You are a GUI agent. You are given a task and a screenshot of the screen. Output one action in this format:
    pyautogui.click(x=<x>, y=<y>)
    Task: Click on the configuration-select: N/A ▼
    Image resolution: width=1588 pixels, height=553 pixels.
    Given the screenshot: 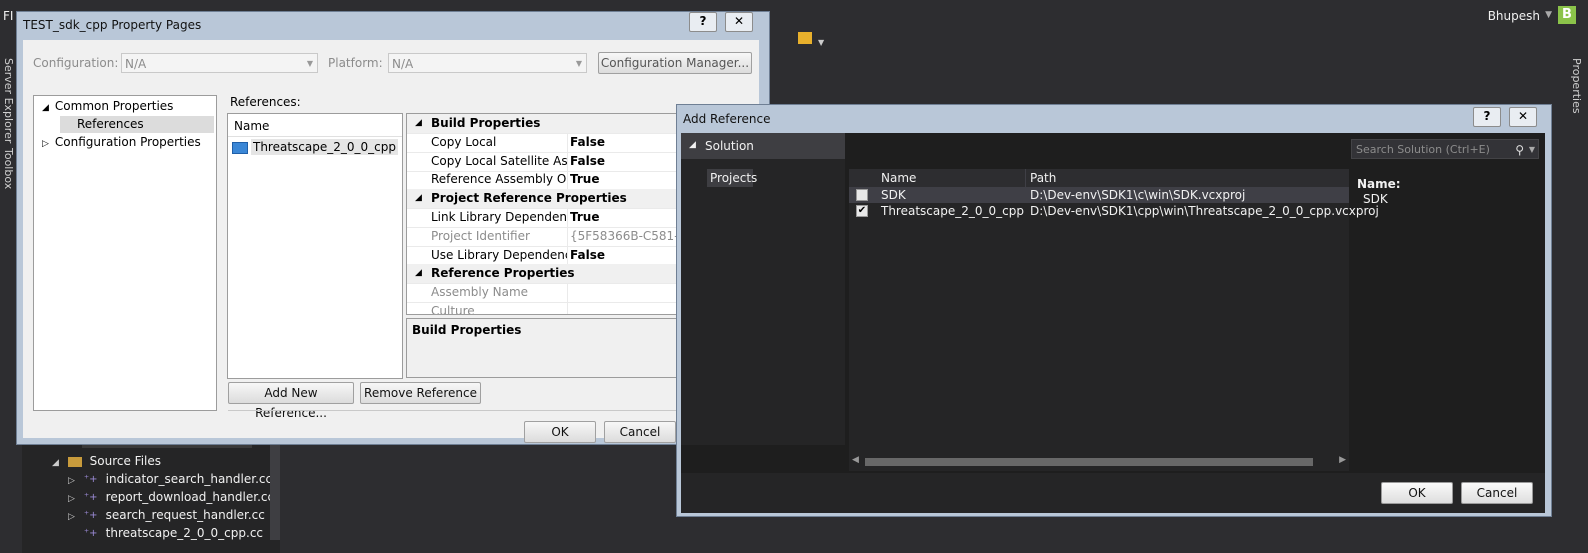 What is the action you would take?
    pyautogui.click(x=219, y=63)
    